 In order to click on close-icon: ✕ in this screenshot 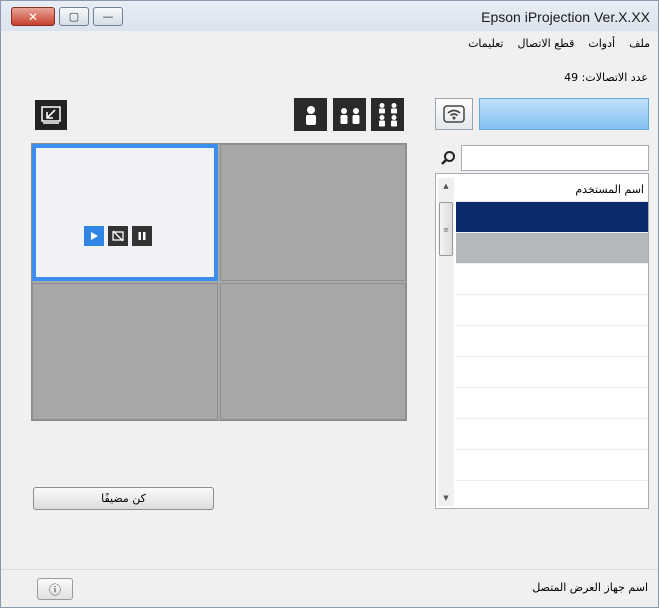, I will do `click(33, 16)`.